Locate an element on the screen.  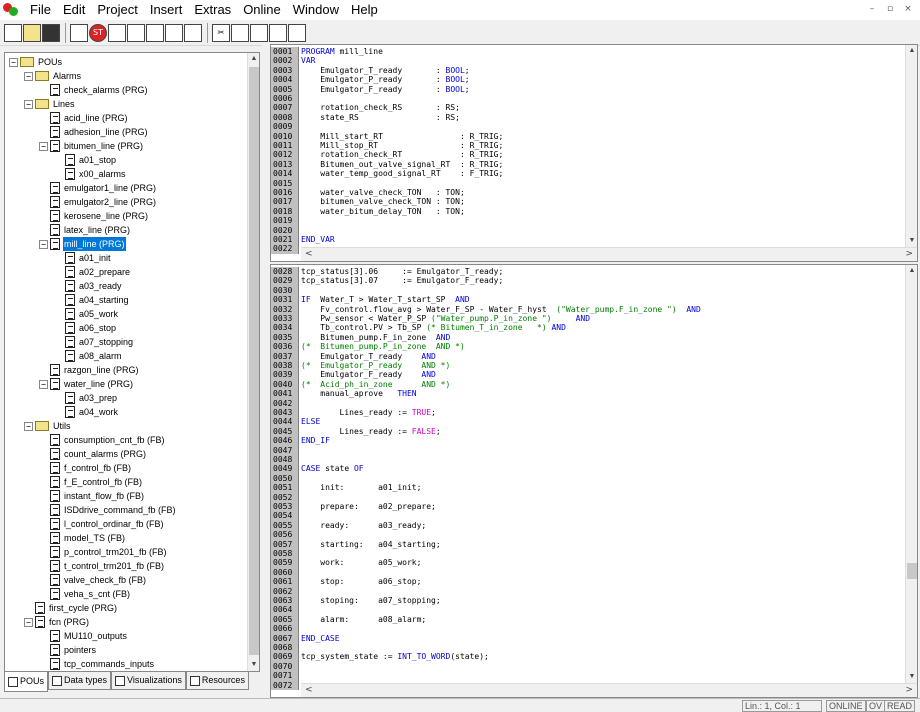
code-line: Bitumen_out_valve_signal_RT : R_TRIG; is located at coordinates (402, 164).